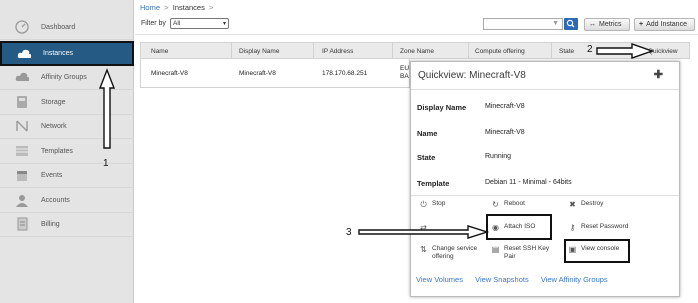 This screenshot has height=303, width=698. What do you see at coordinates (590, 49) in the screenshot?
I see `annotation-label-2: 2` at bounding box center [590, 49].